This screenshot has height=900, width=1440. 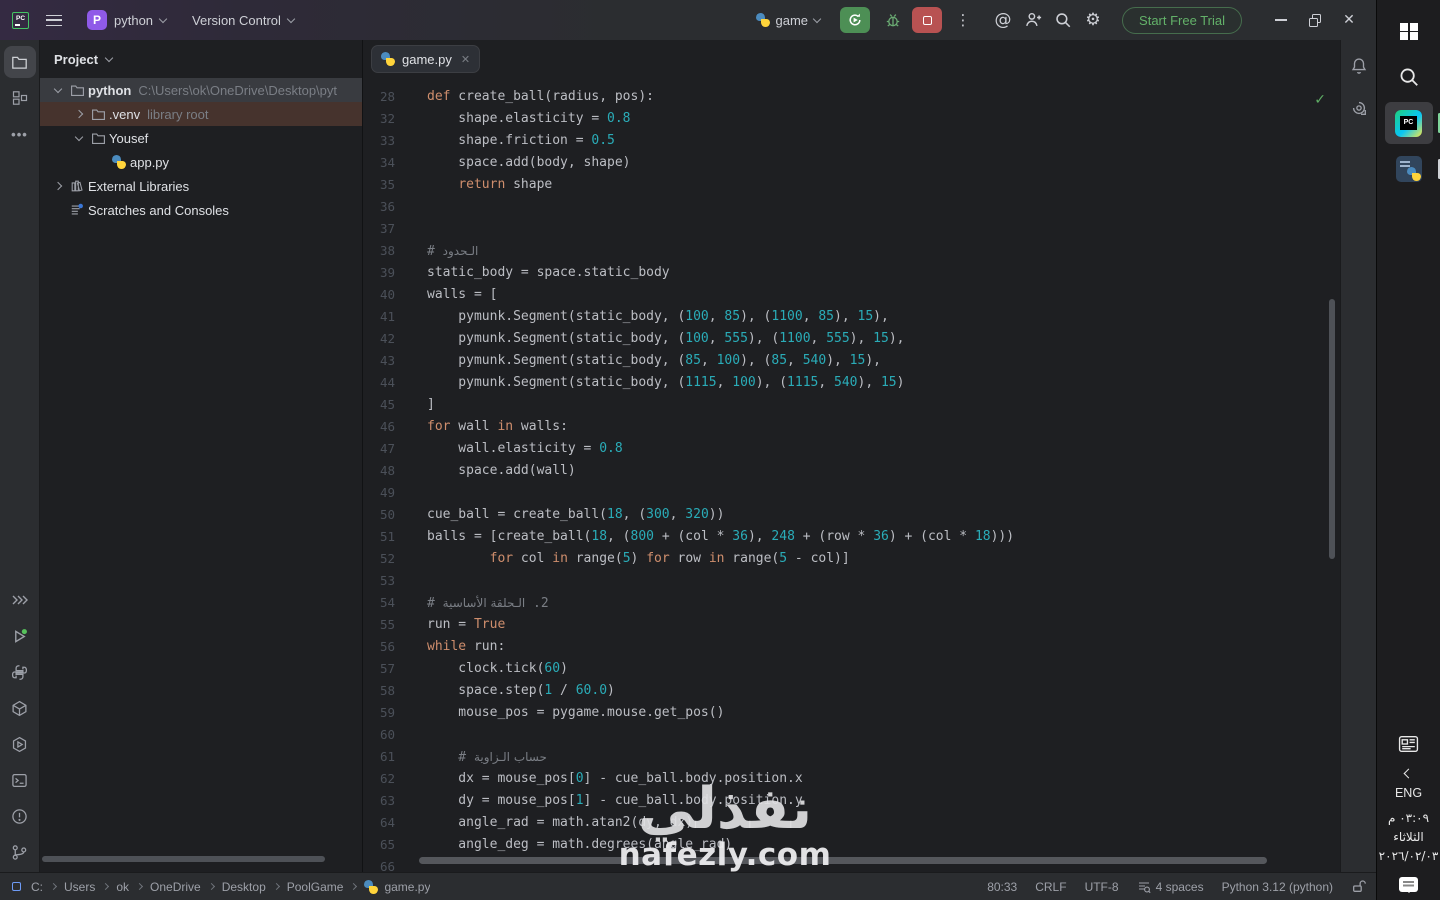 I want to click on expand-tools-button, so click(x=20, y=600).